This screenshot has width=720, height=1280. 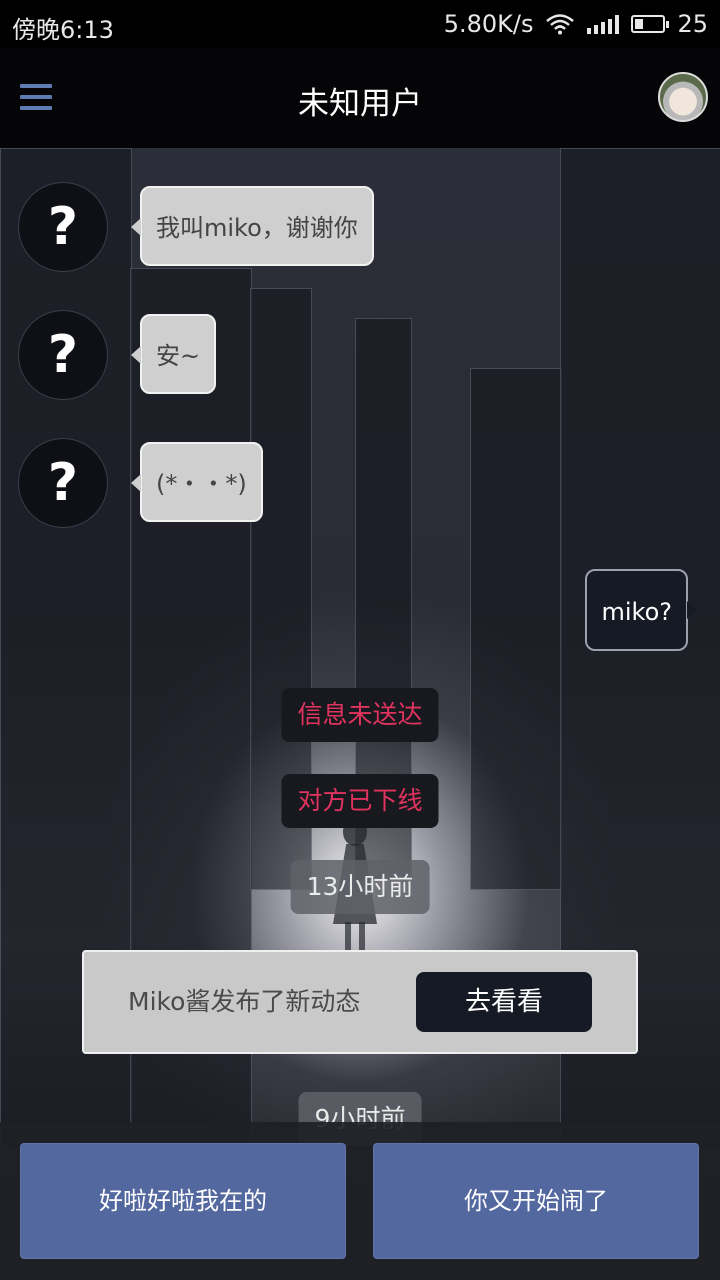 I want to click on status-bar: 傍晚6:13 5.80K/s 25, so click(x=360, y=24).